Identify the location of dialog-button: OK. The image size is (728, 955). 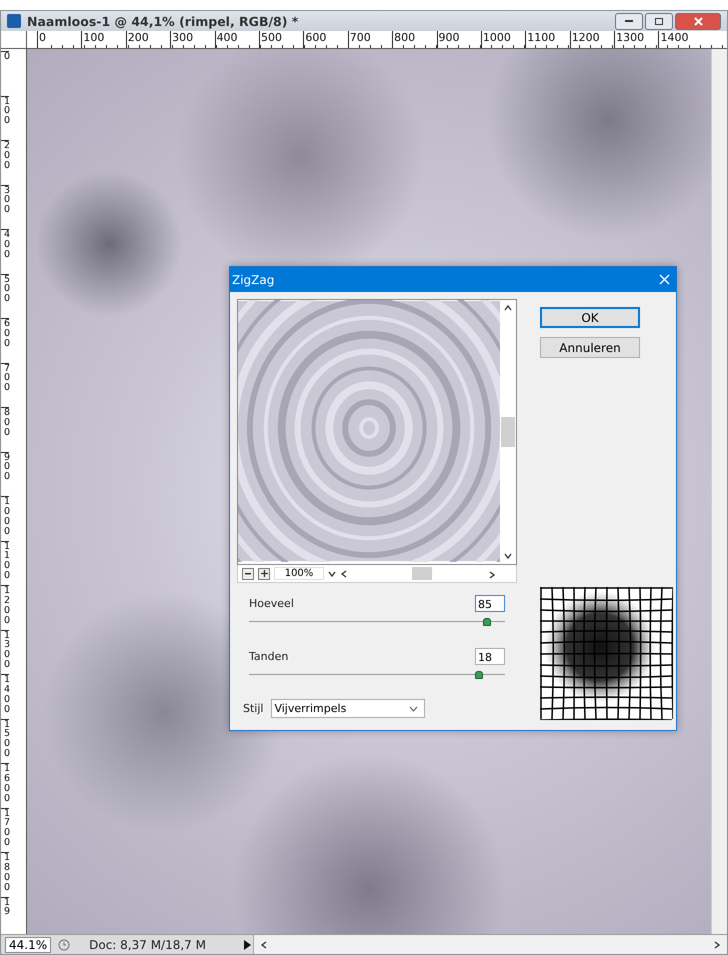
(590, 317).